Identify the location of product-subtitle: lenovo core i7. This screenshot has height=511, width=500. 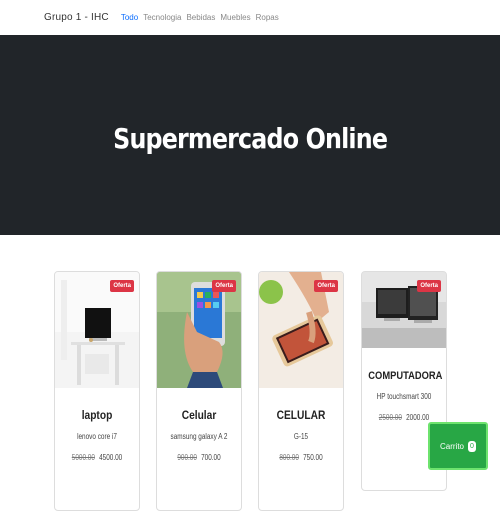
(97, 436).